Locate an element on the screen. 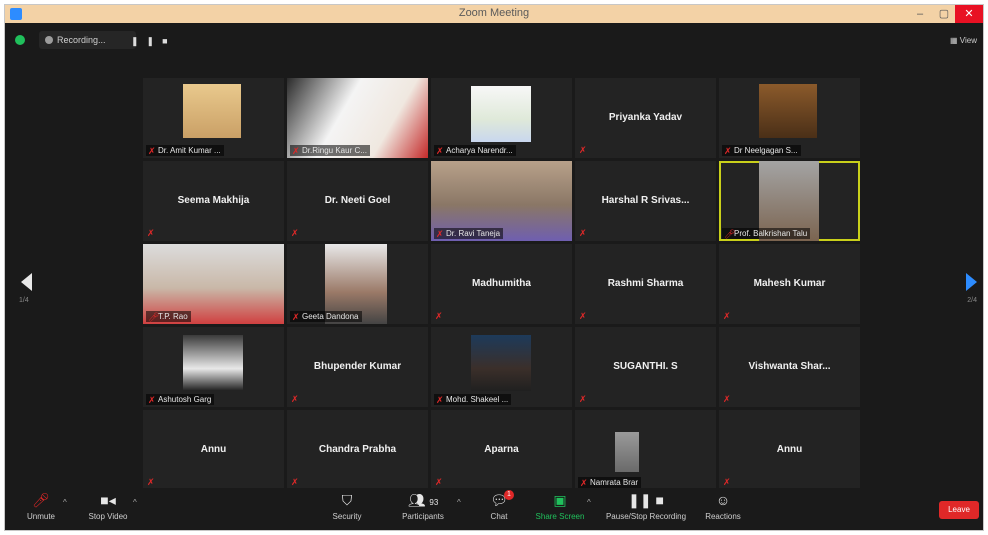  unmute-button: 🎤︎ Unmute is located at coordinates (41, 506).